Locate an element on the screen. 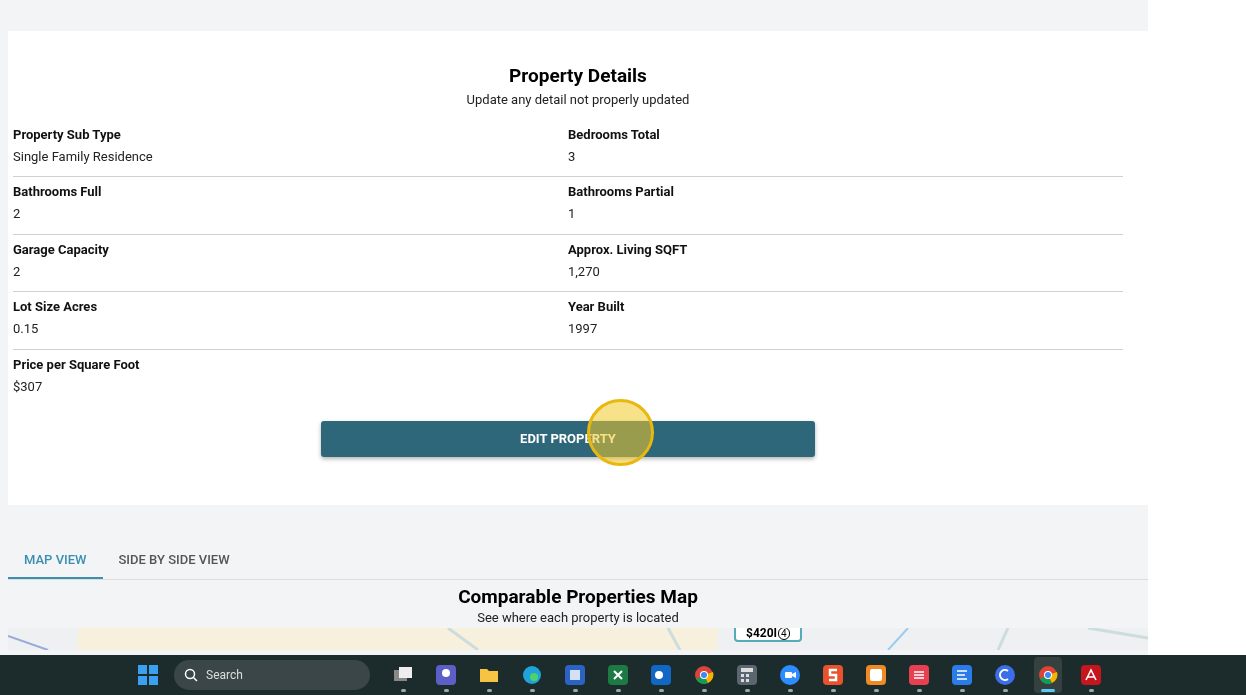 The width and height of the screenshot is (1246, 695). field-value: 0.15 is located at coordinates (26, 329).